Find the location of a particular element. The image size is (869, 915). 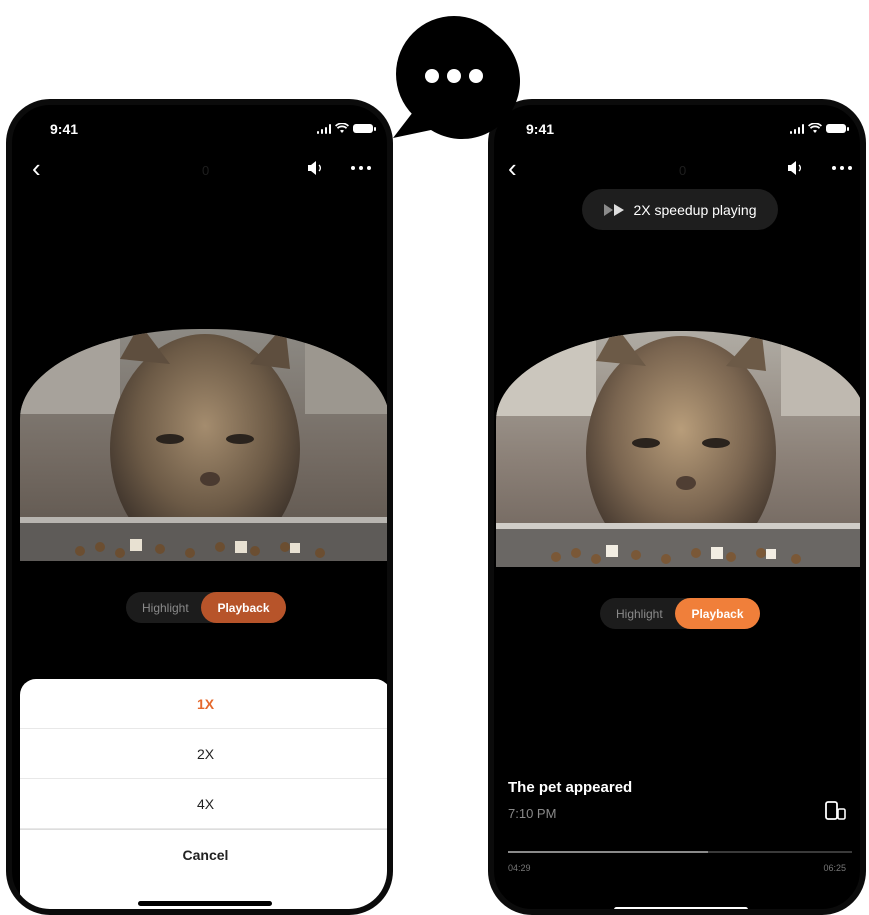

total-time: 06:25 is located at coordinates (834, 868).